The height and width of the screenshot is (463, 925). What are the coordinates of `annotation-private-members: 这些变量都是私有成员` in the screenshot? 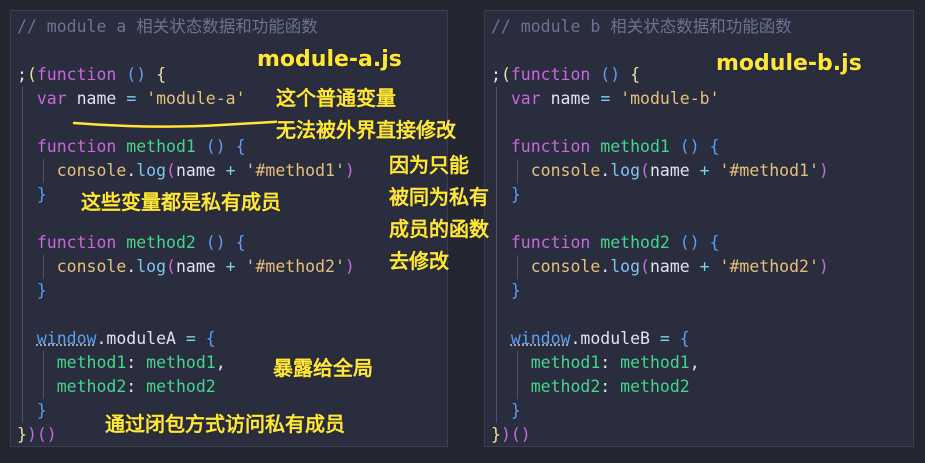 It's located at (181, 202).